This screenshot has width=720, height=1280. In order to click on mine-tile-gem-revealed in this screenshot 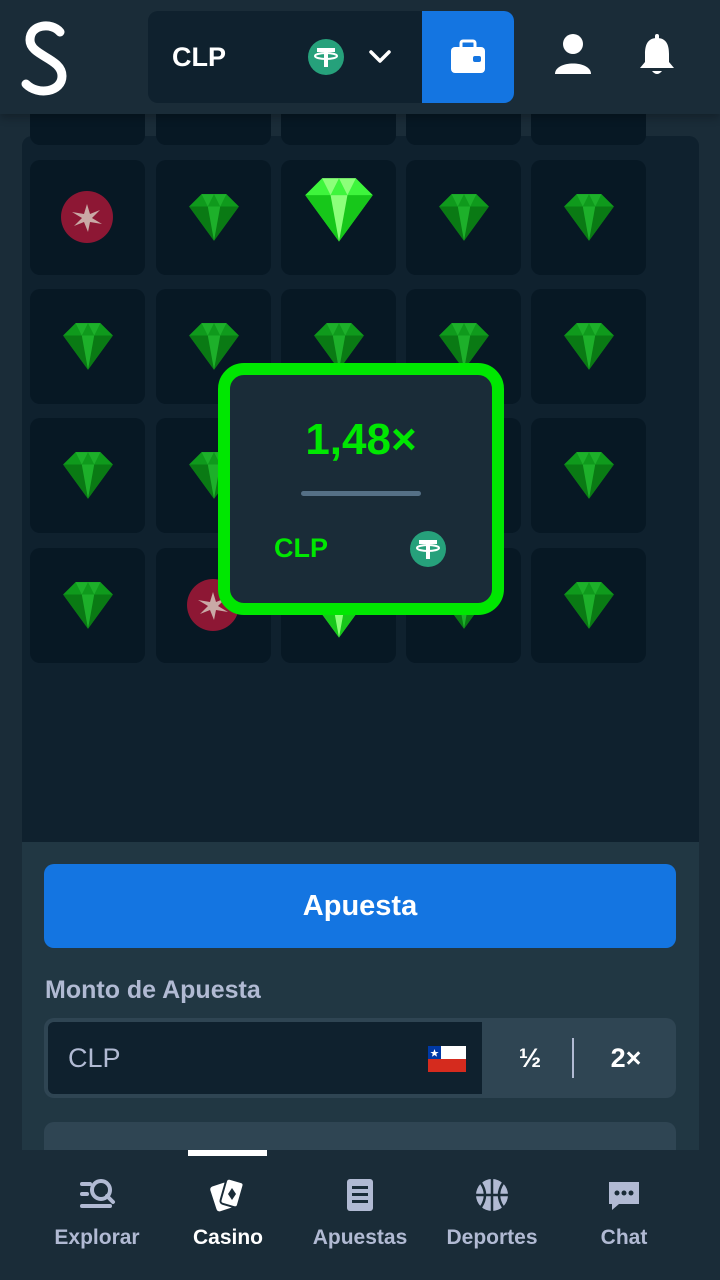, I will do `click(338, 217)`.